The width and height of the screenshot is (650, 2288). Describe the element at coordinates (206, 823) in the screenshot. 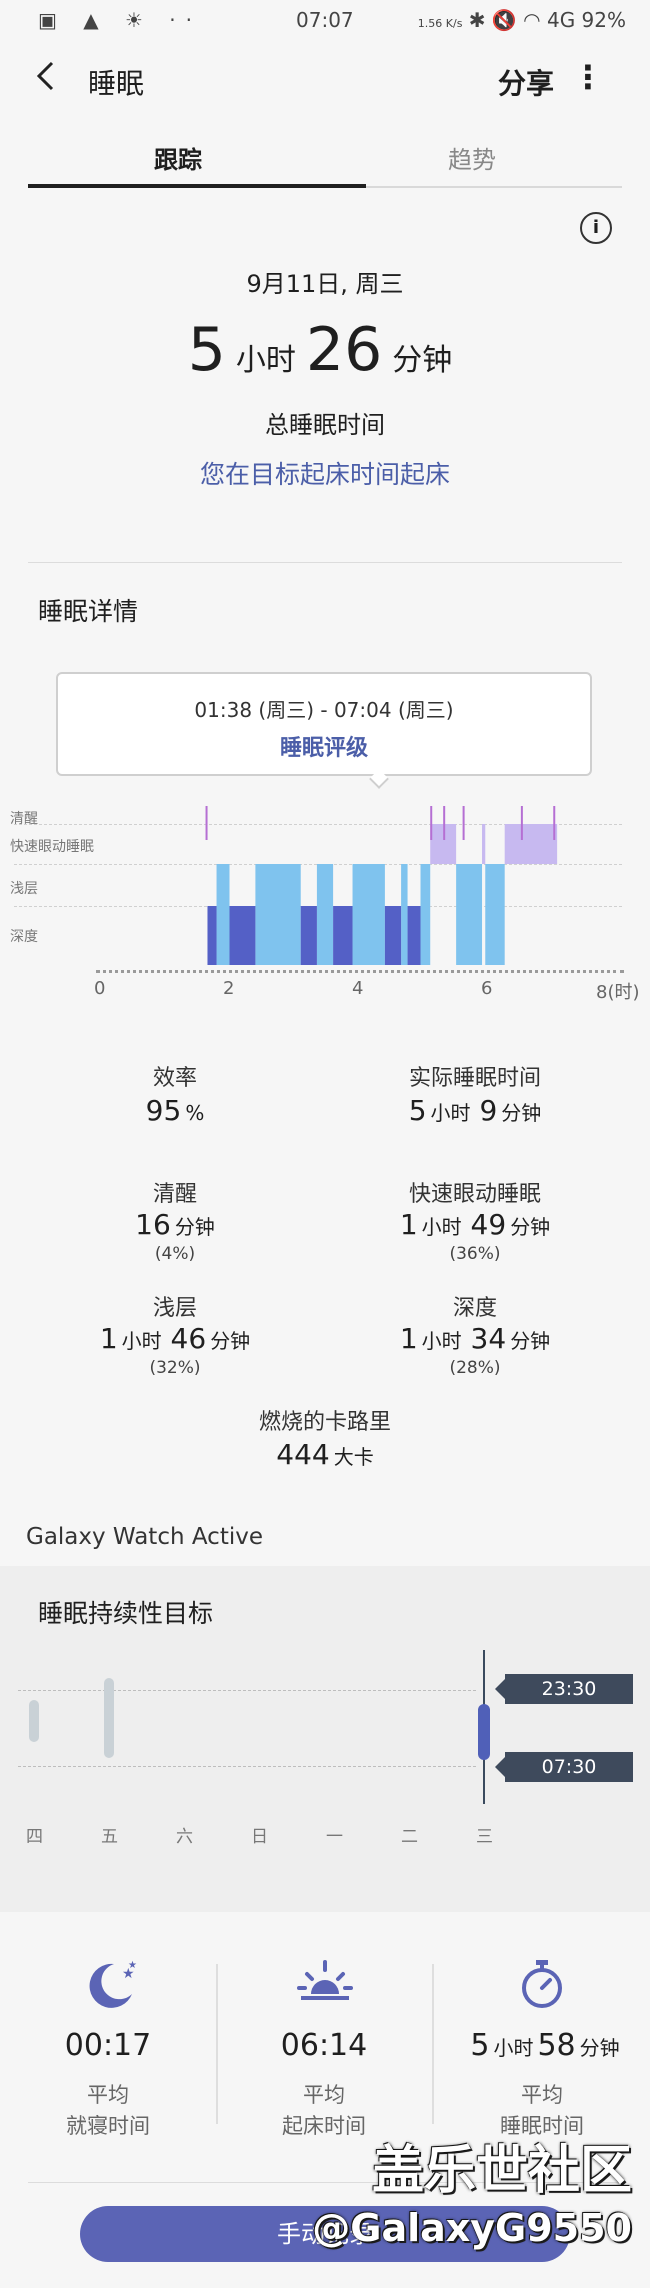

I see `stage-segment-清醒-0` at that location.